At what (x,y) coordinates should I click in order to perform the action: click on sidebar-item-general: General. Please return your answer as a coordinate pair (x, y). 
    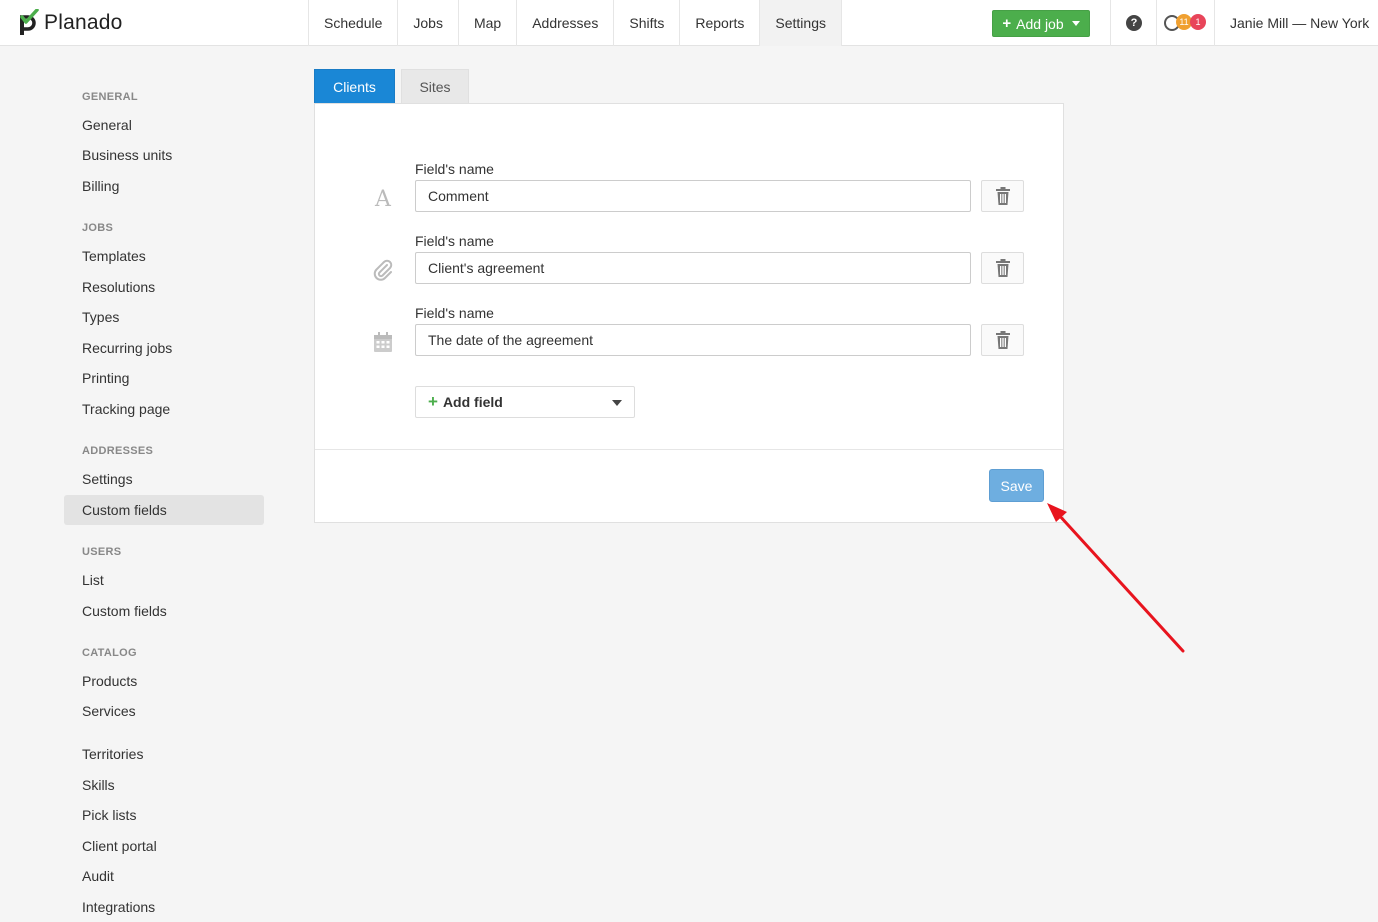
    Looking at the image, I should click on (164, 125).